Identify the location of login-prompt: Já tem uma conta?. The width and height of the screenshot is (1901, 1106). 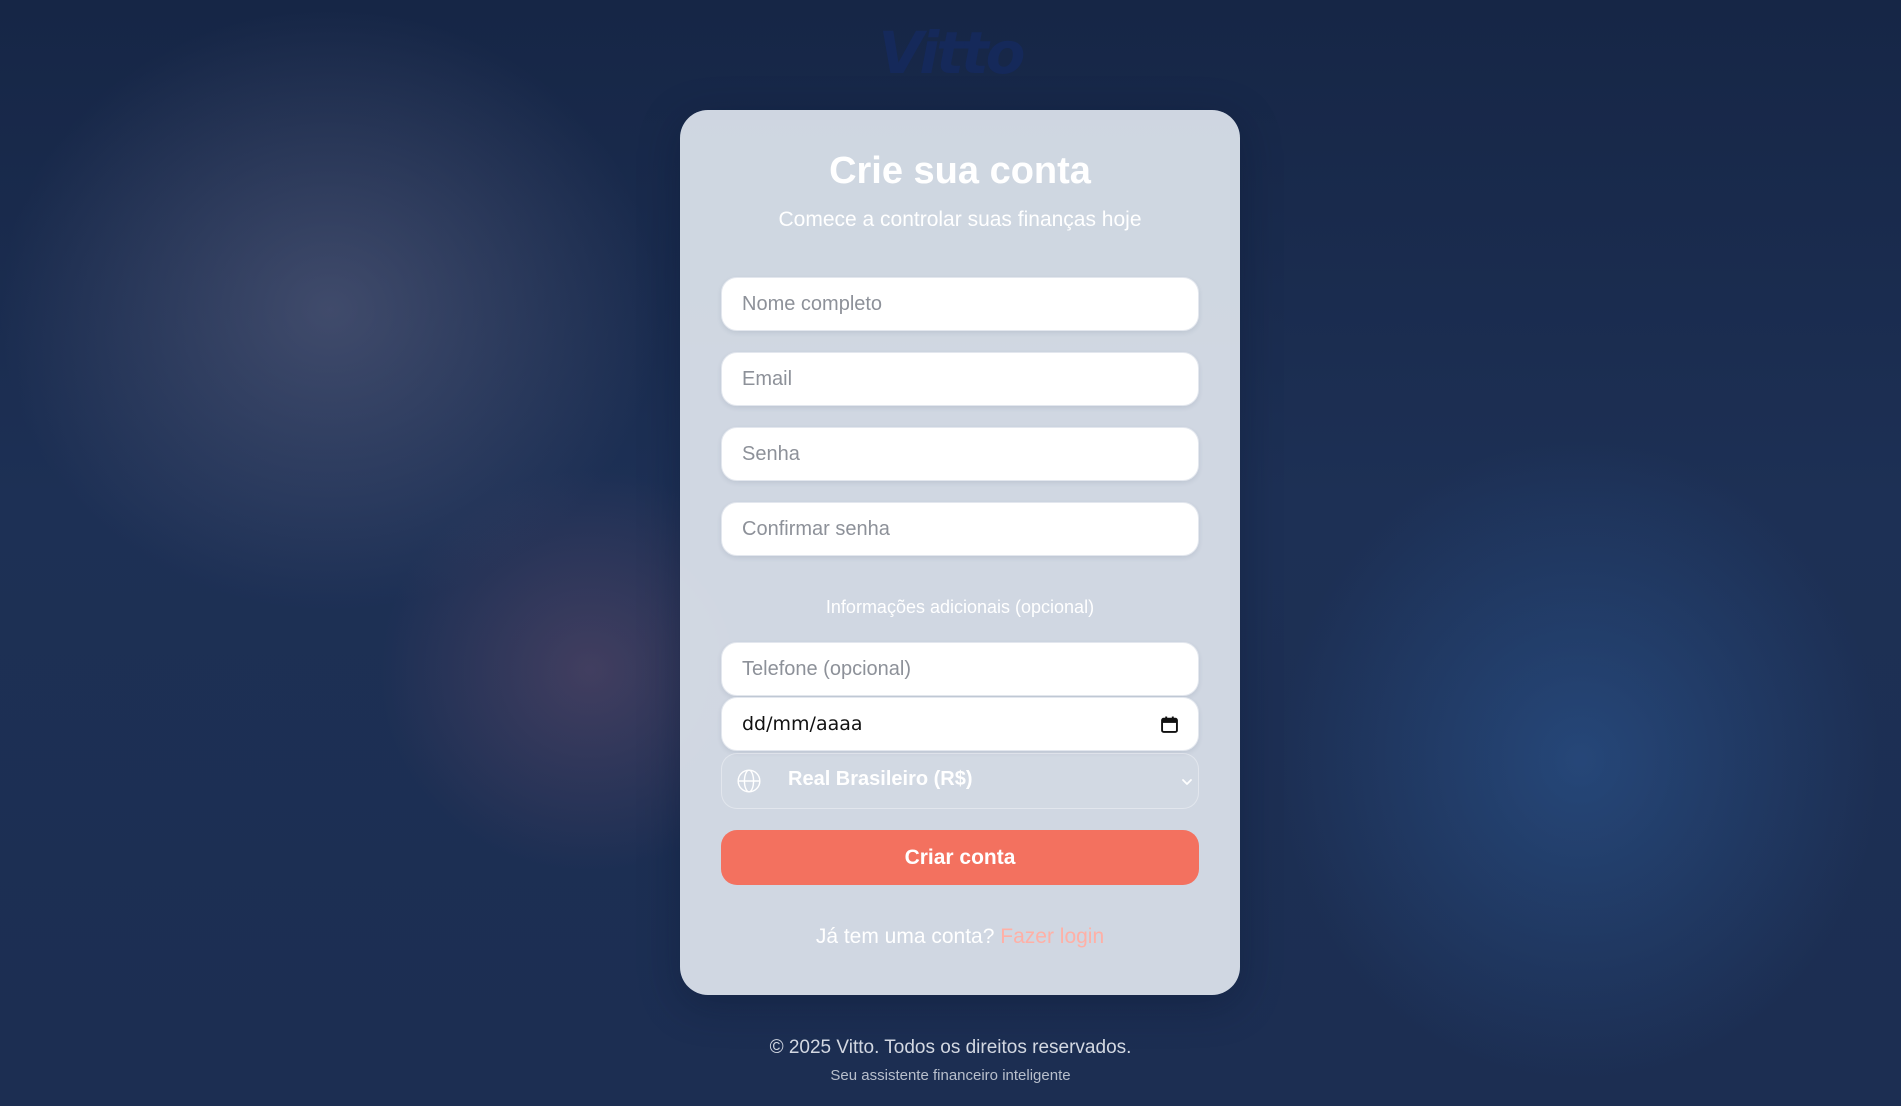
(905, 936).